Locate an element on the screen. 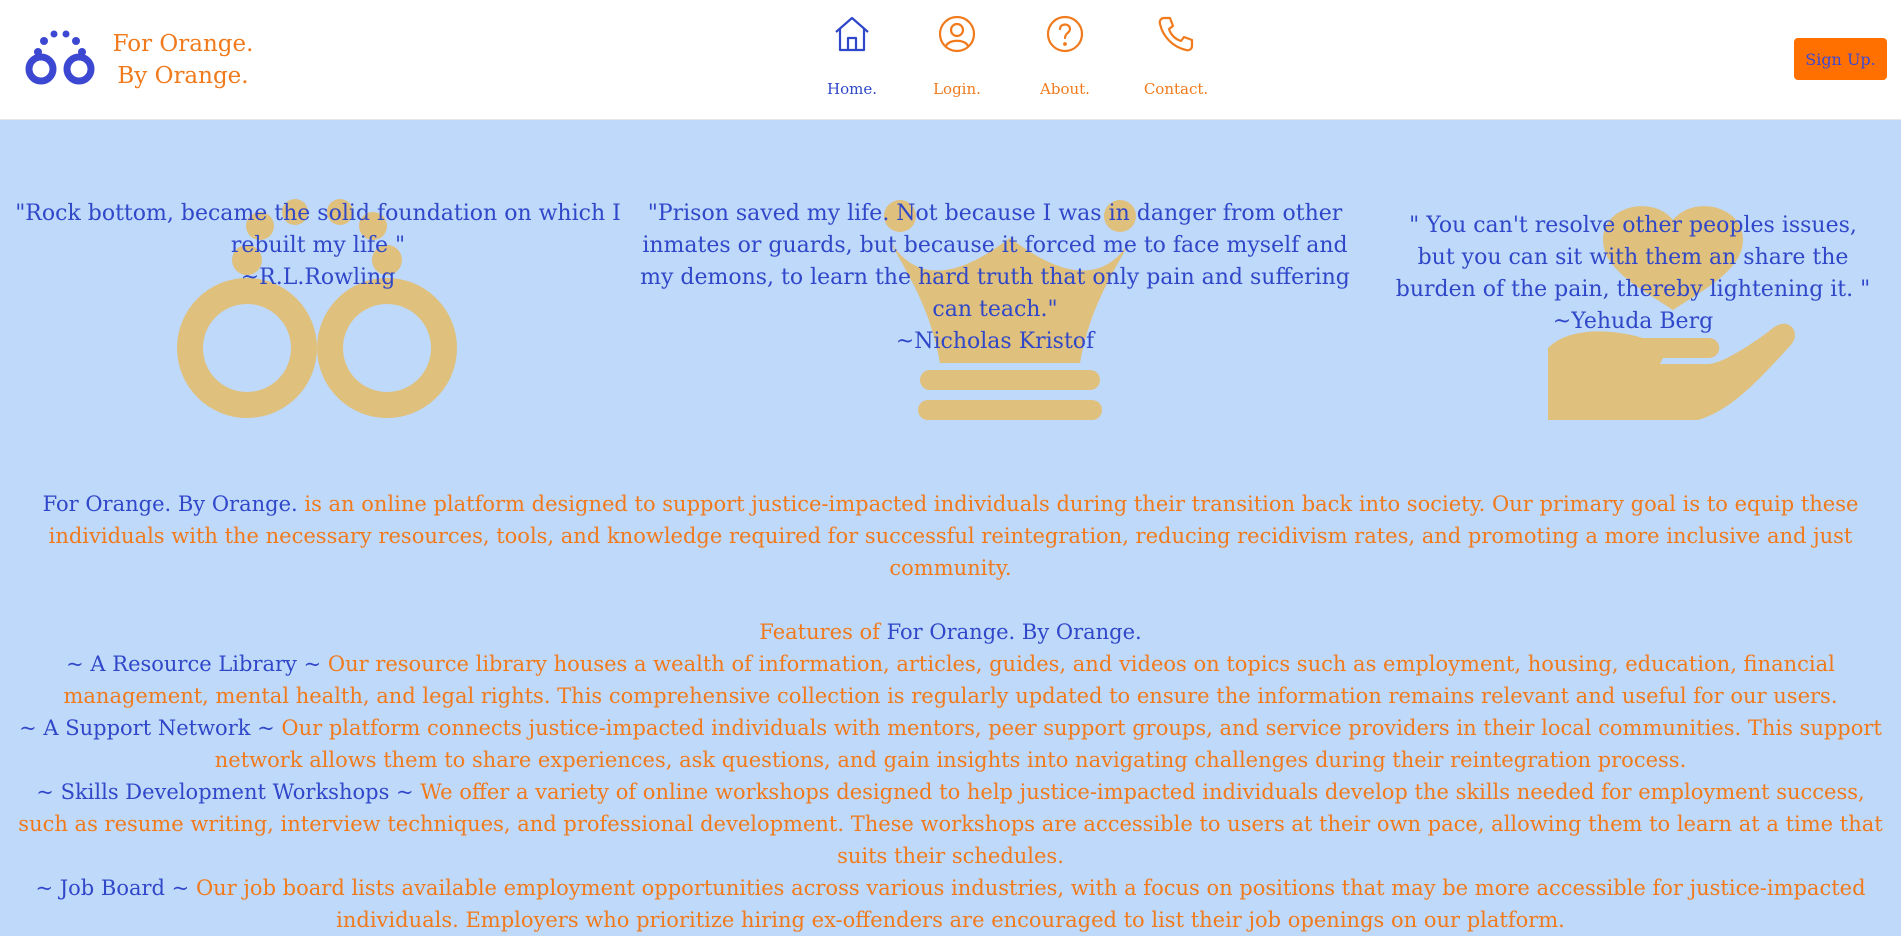 This screenshot has width=1901, height=936. help-circle-icon is located at coordinates (1065, 34).